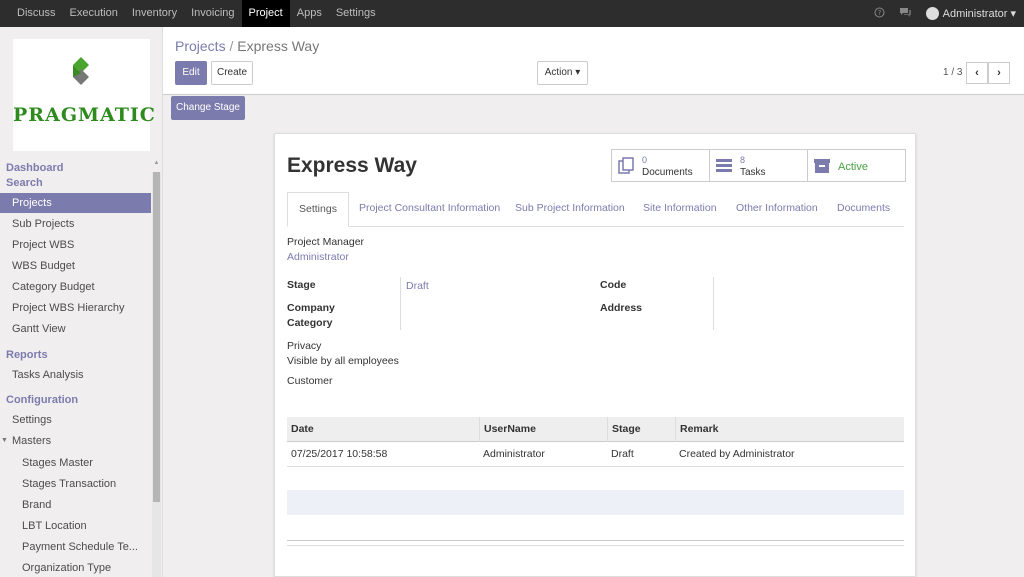 Image resolution: width=1024 pixels, height=577 pixels. What do you see at coordinates (75, 329) in the screenshot?
I see `sidebar-item-gantt-view: Gantt View` at bounding box center [75, 329].